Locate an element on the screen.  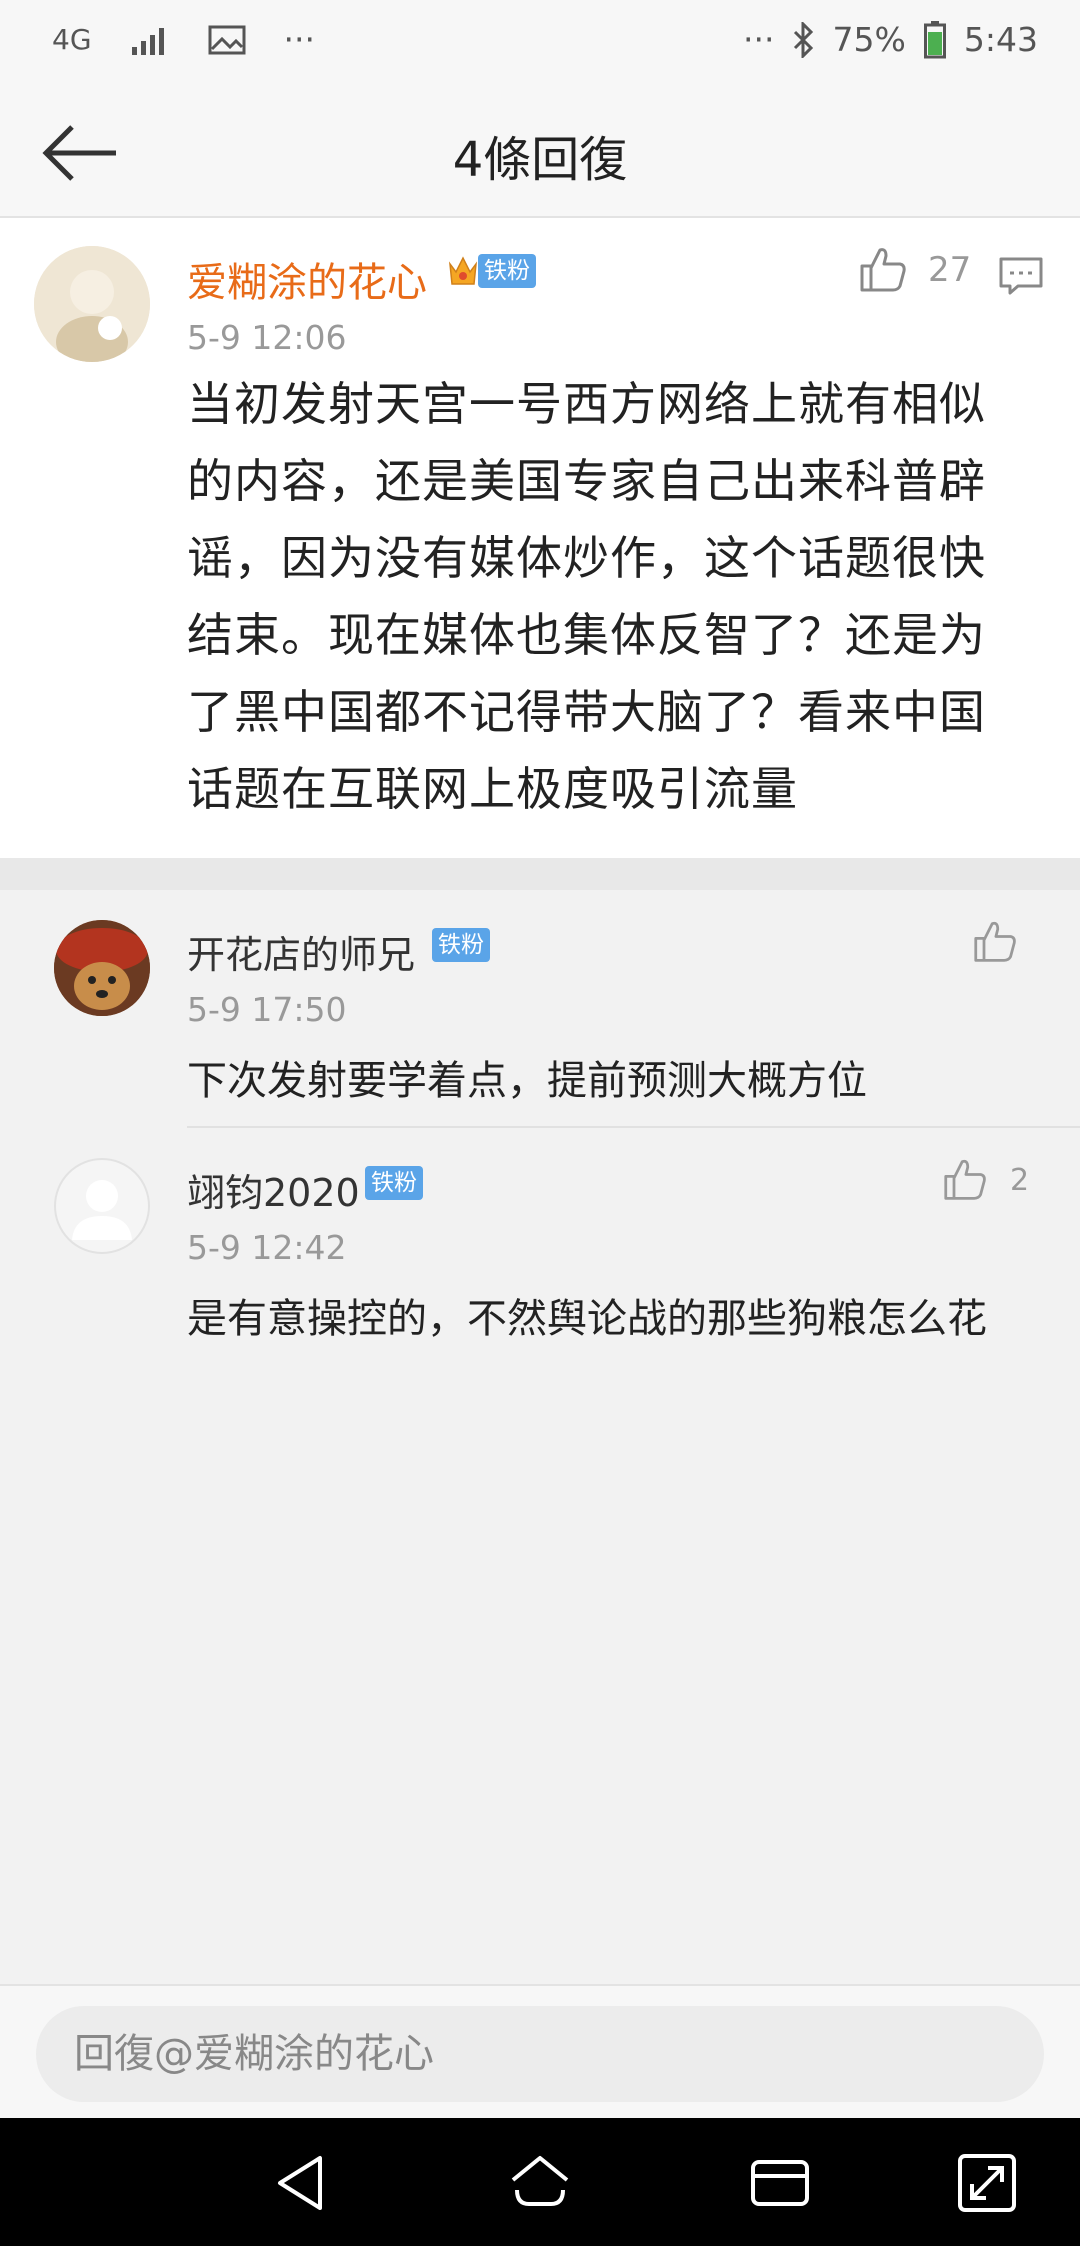
reply-time: 5-9 17:50 is located at coordinates (267, 1009).